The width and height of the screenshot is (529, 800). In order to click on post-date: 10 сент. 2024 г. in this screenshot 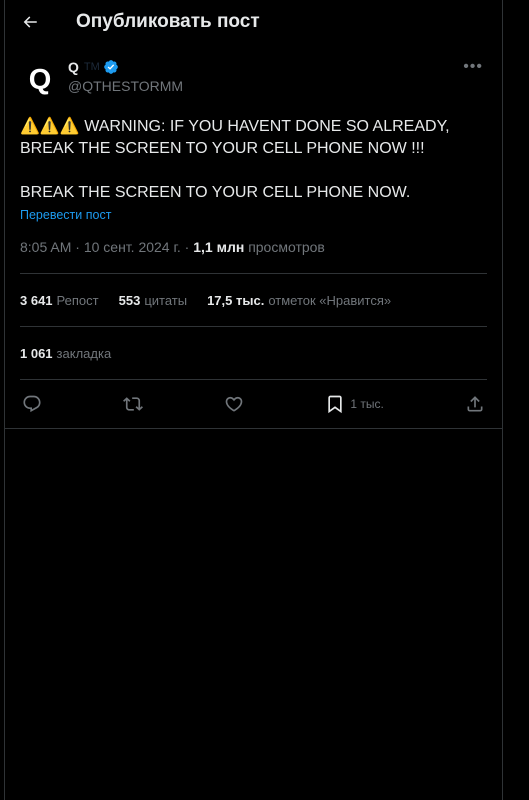, I will do `click(132, 247)`.